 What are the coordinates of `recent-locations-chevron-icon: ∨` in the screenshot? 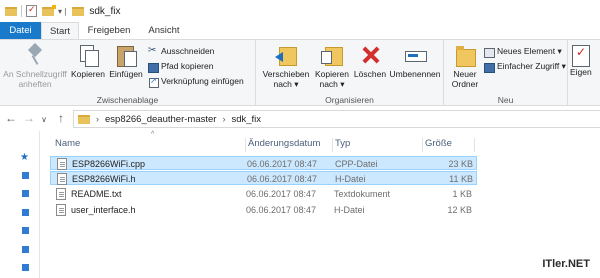 It's located at (44, 120).